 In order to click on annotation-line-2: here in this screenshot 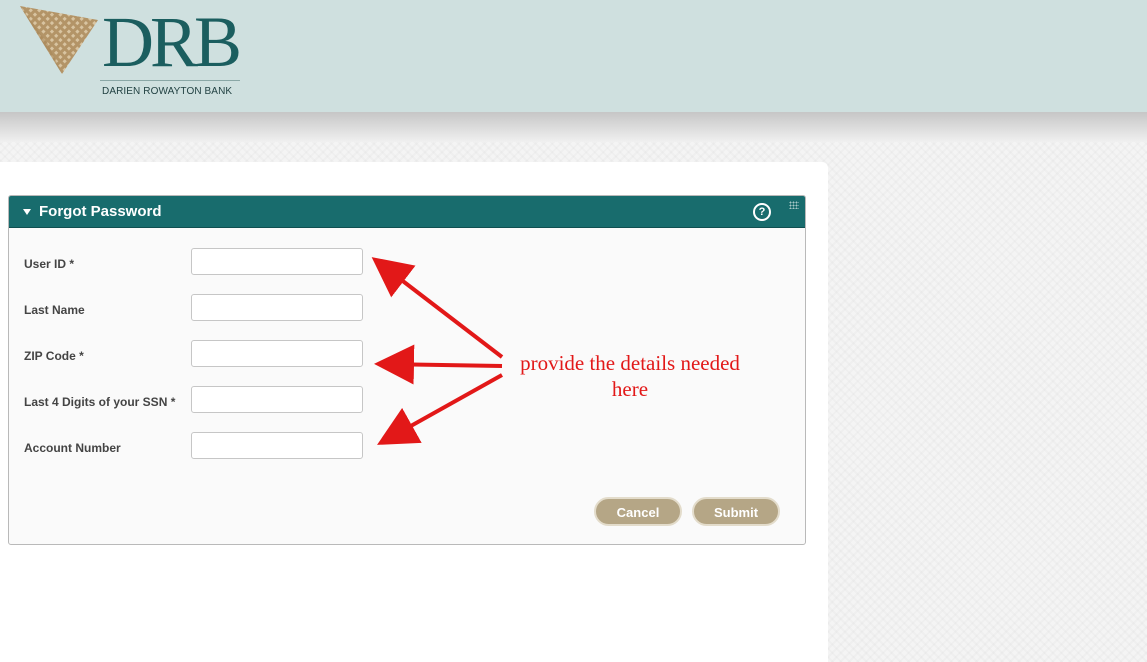, I will do `click(630, 389)`.